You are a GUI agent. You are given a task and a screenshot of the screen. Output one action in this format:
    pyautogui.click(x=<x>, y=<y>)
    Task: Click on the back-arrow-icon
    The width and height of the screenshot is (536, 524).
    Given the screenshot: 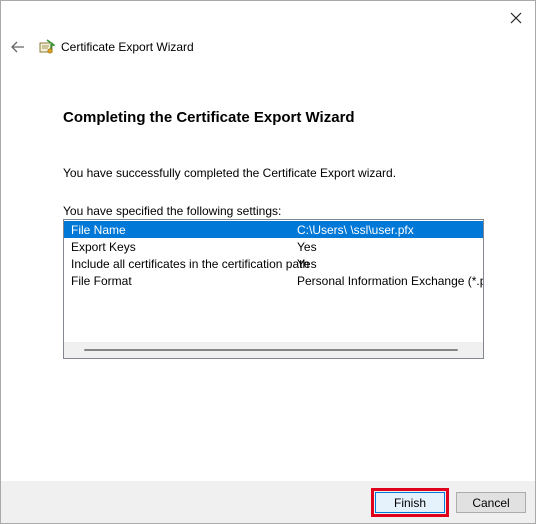 What is the action you would take?
    pyautogui.click(x=17, y=47)
    